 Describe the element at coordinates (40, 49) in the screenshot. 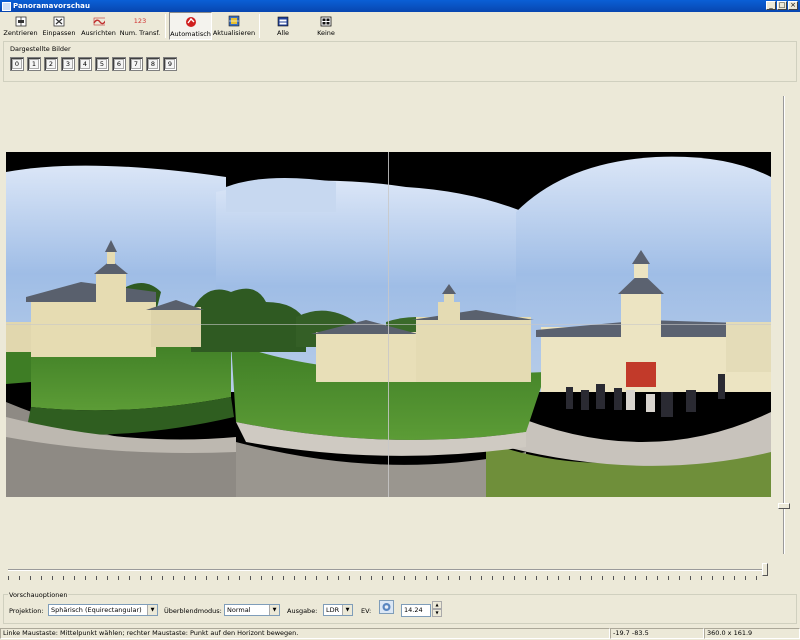

I see `displayed-images-legend: Dargestellte Bilder` at that location.